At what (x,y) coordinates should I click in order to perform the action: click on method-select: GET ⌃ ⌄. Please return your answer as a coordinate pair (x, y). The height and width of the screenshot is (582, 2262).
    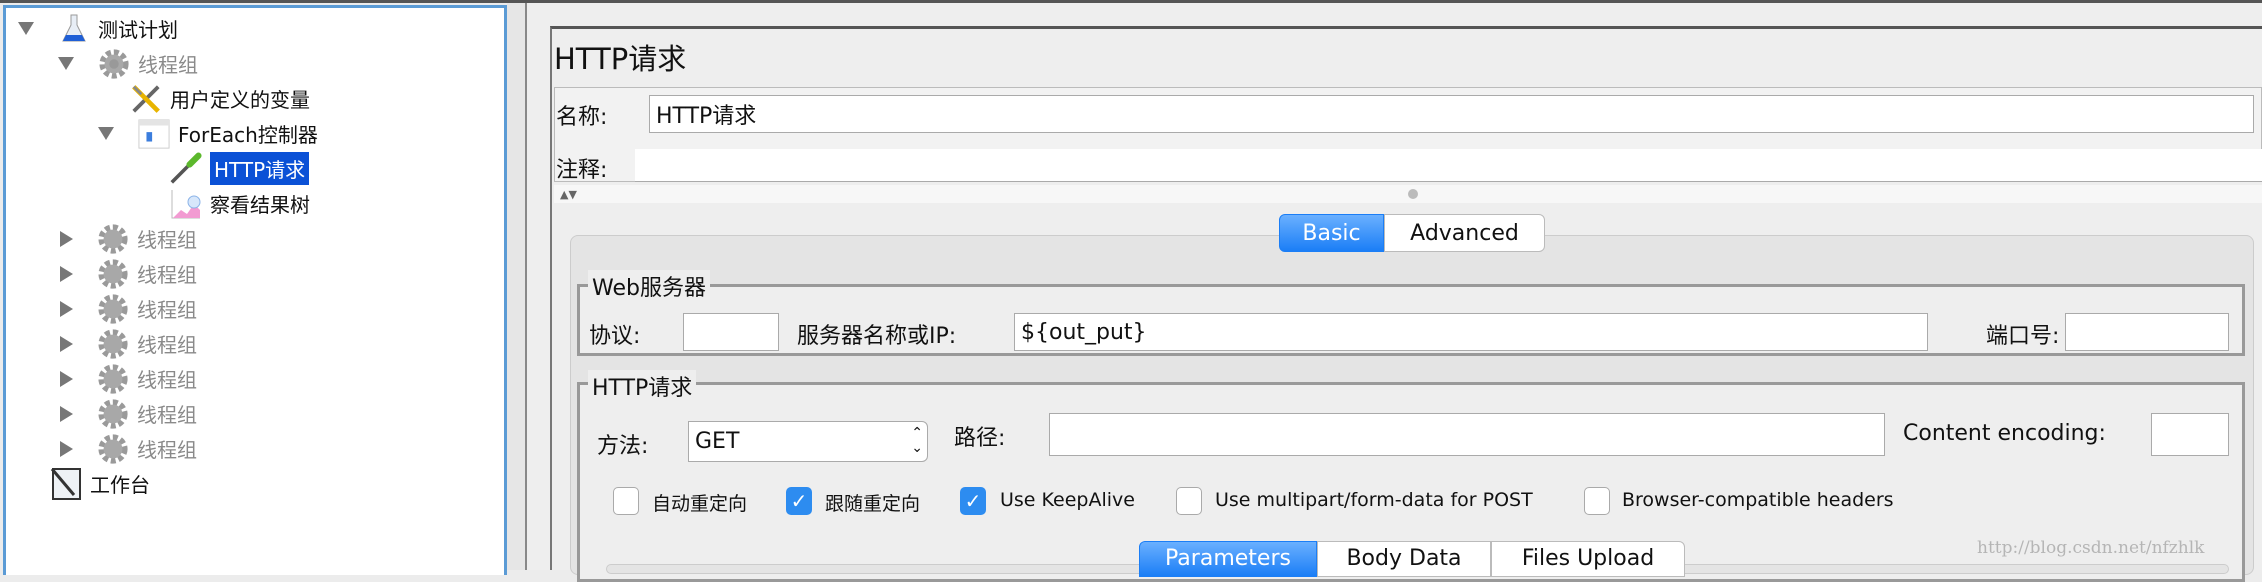
    Looking at the image, I should click on (808, 441).